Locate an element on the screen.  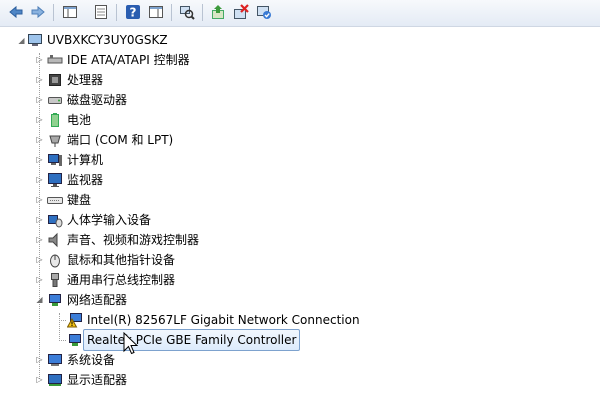
tree-item-label: 监视器 is located at coordinates (85, 180).